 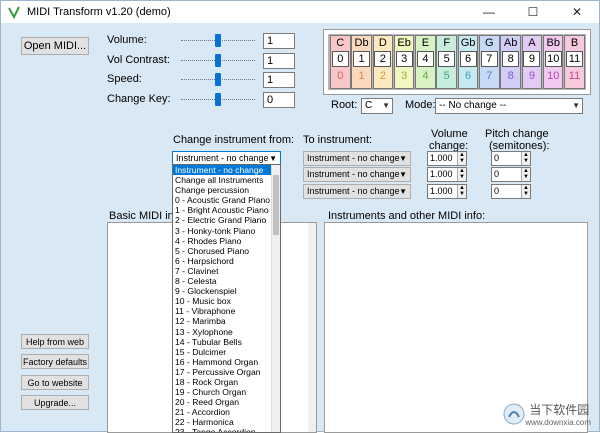 I want to click on dropdown-scrollbar, so click(x=275, y=298).